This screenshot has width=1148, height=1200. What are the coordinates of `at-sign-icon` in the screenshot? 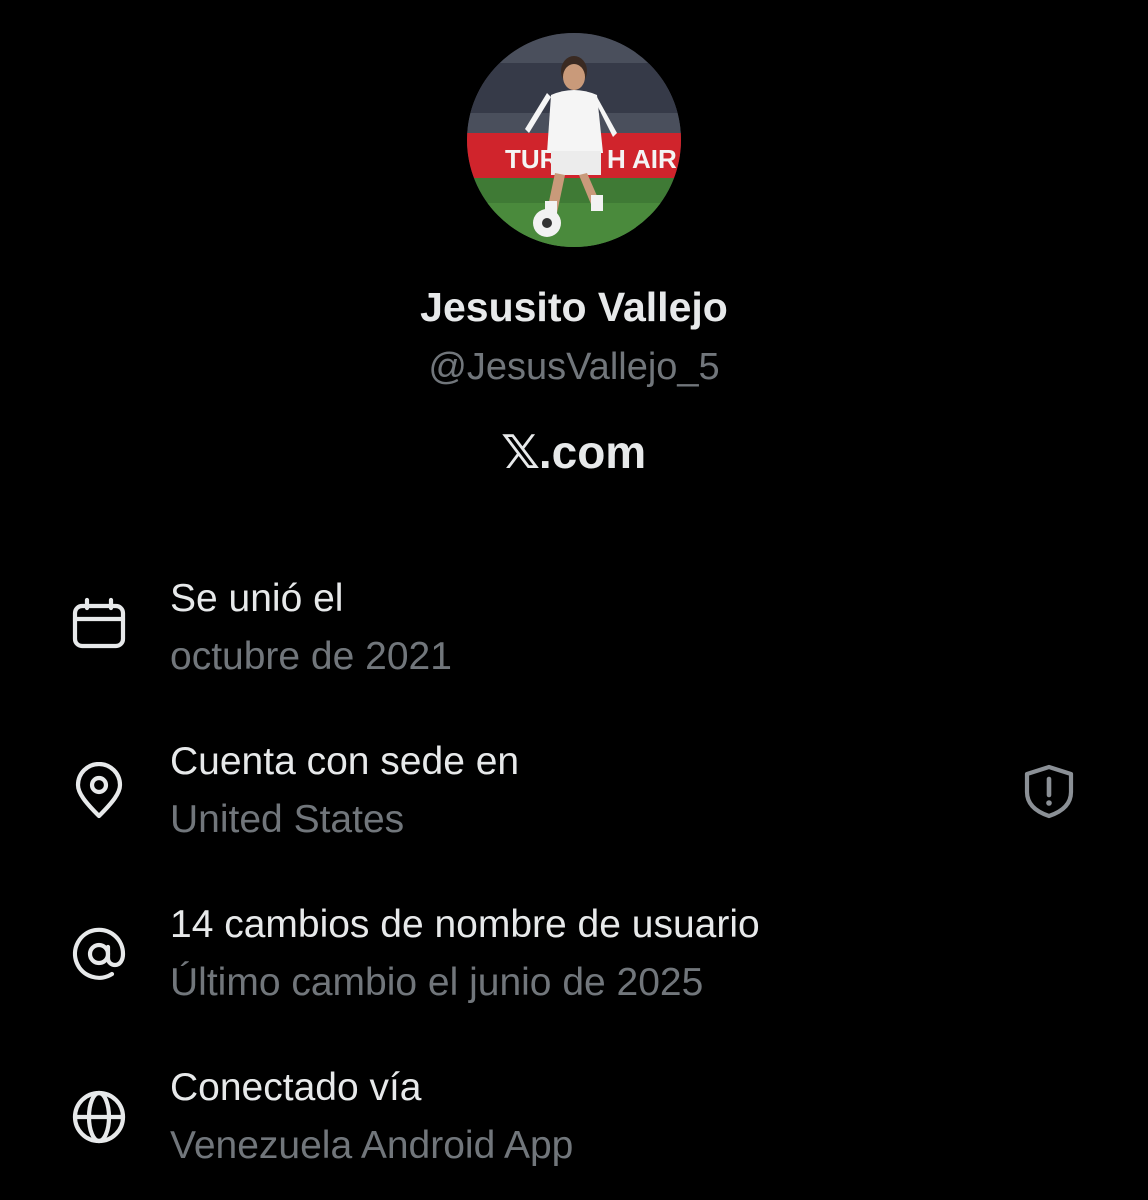 It's located at (99, 954).